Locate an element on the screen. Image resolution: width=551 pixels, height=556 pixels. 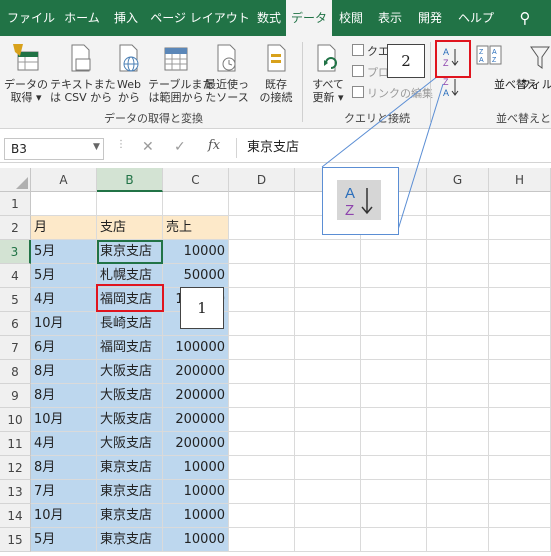
magnified-sort-ascending-button: A Z is located at coordinates (360, 201).